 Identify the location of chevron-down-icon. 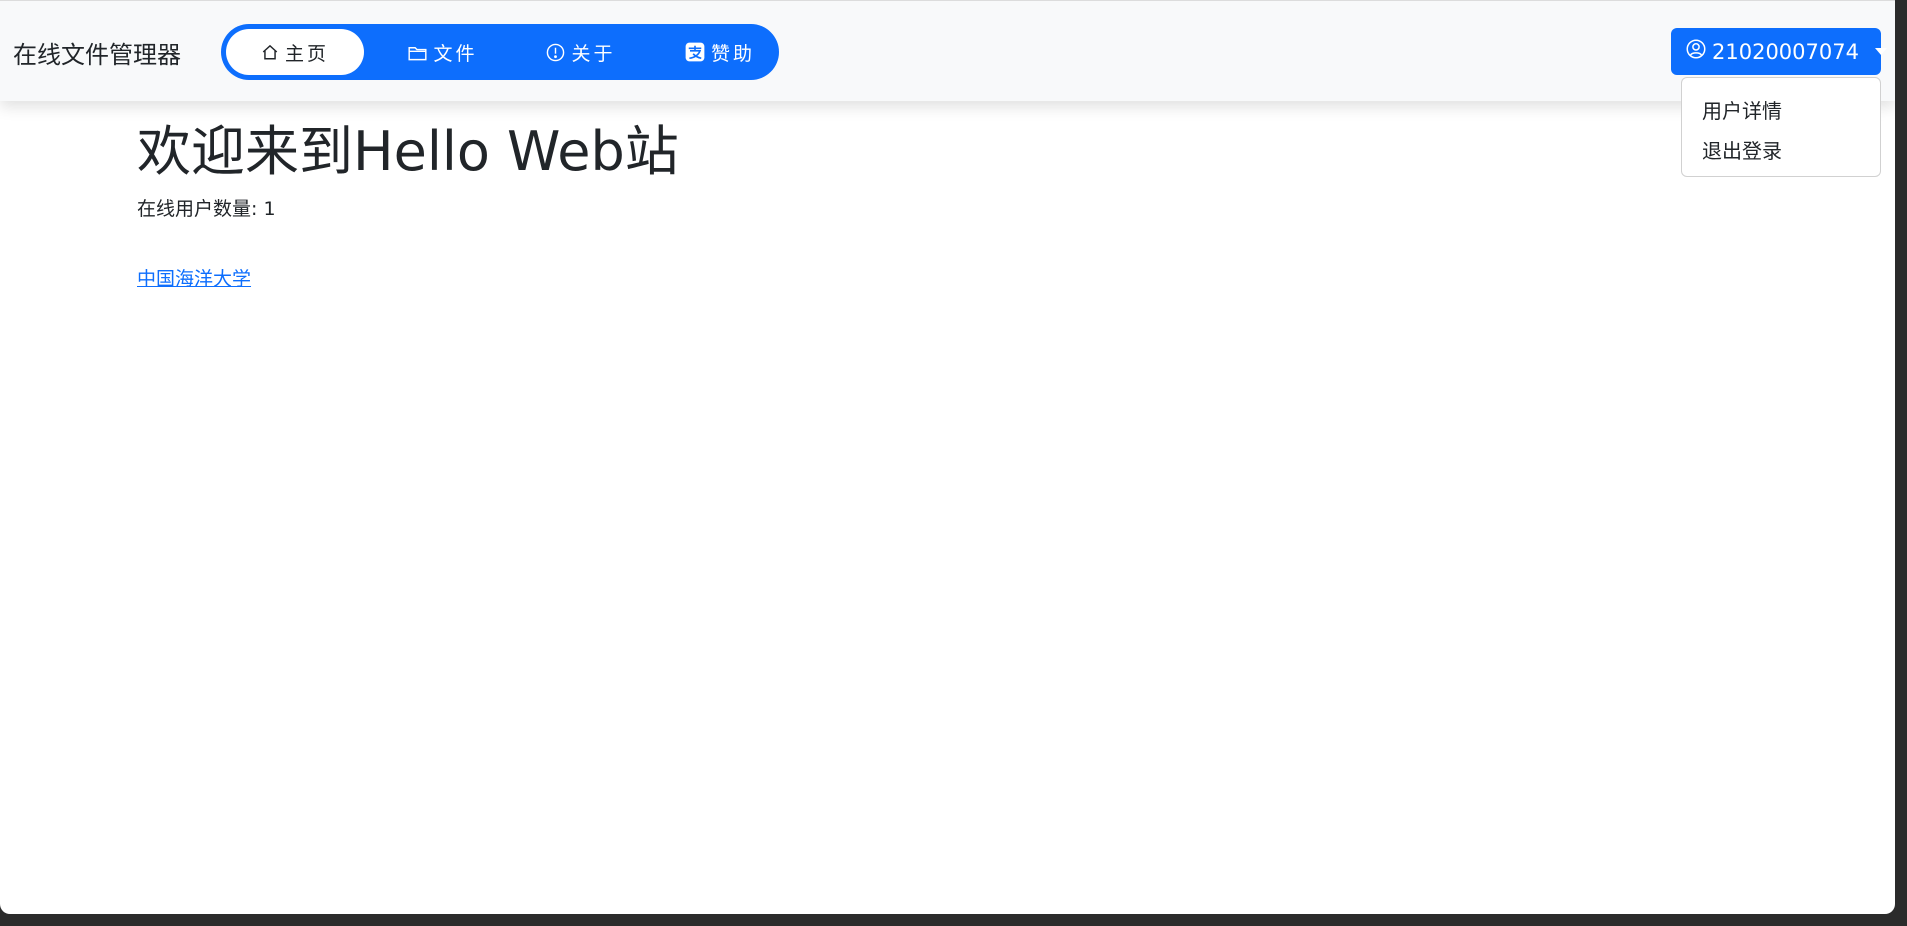
(1880, 51).